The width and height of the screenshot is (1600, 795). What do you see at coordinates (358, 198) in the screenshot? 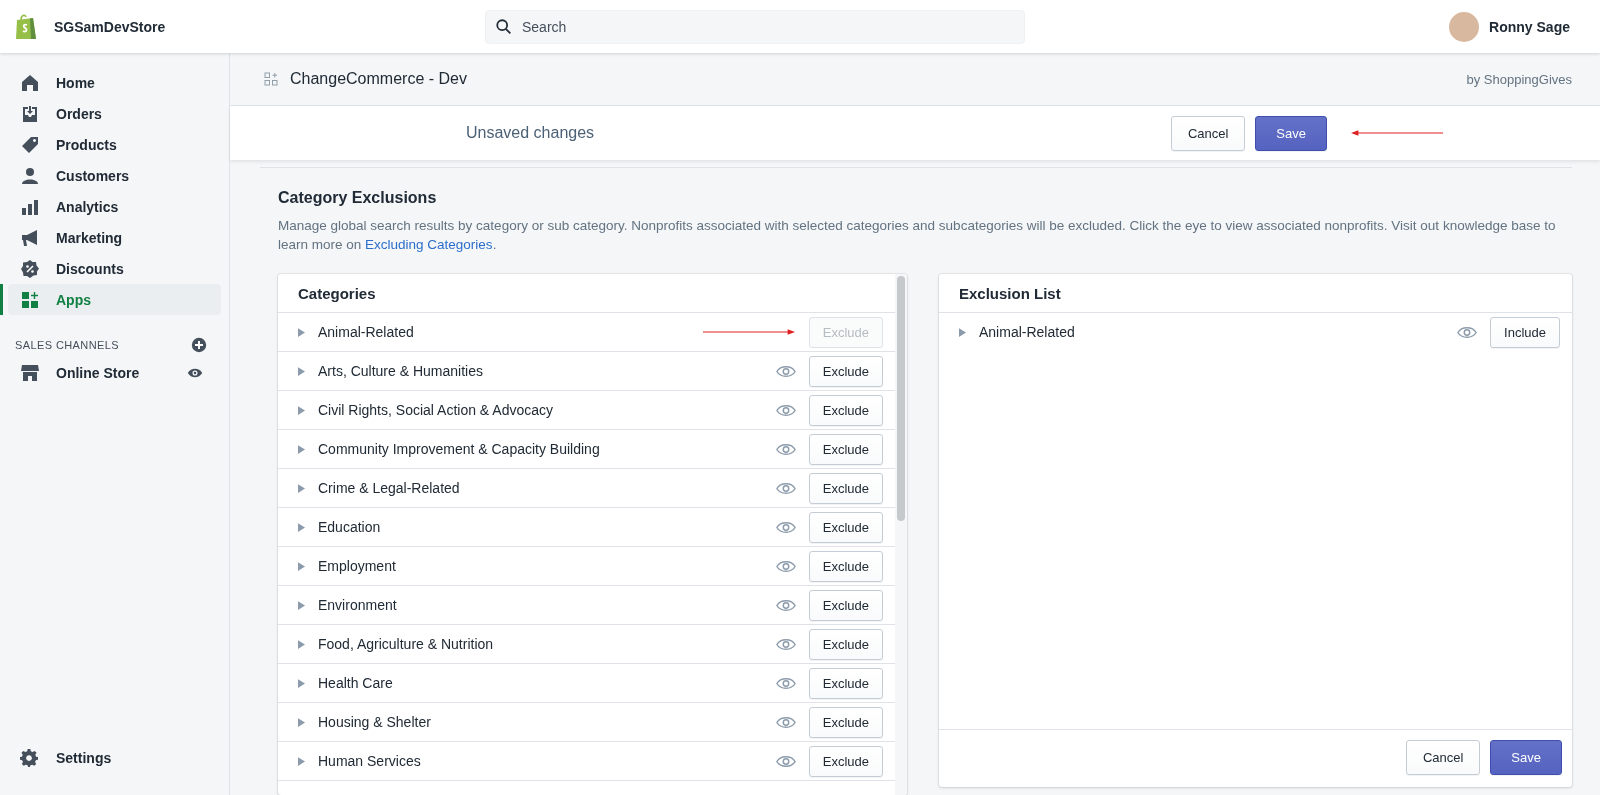
I see `section-title: Category Exclusions` at bounding box center [358, 198].